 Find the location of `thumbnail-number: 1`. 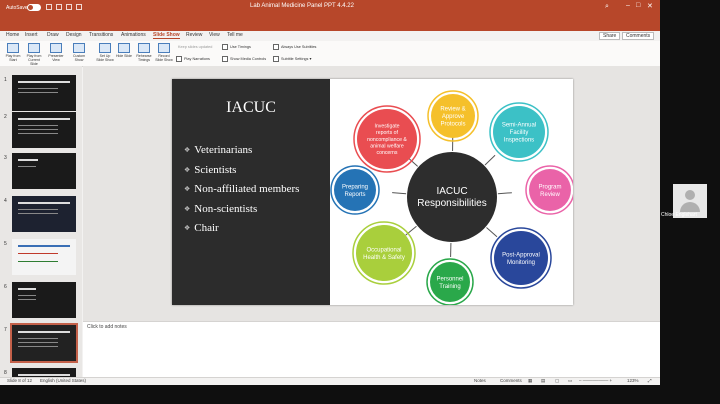

thumbnail-number: 1 is located at coordinates (5, 80).